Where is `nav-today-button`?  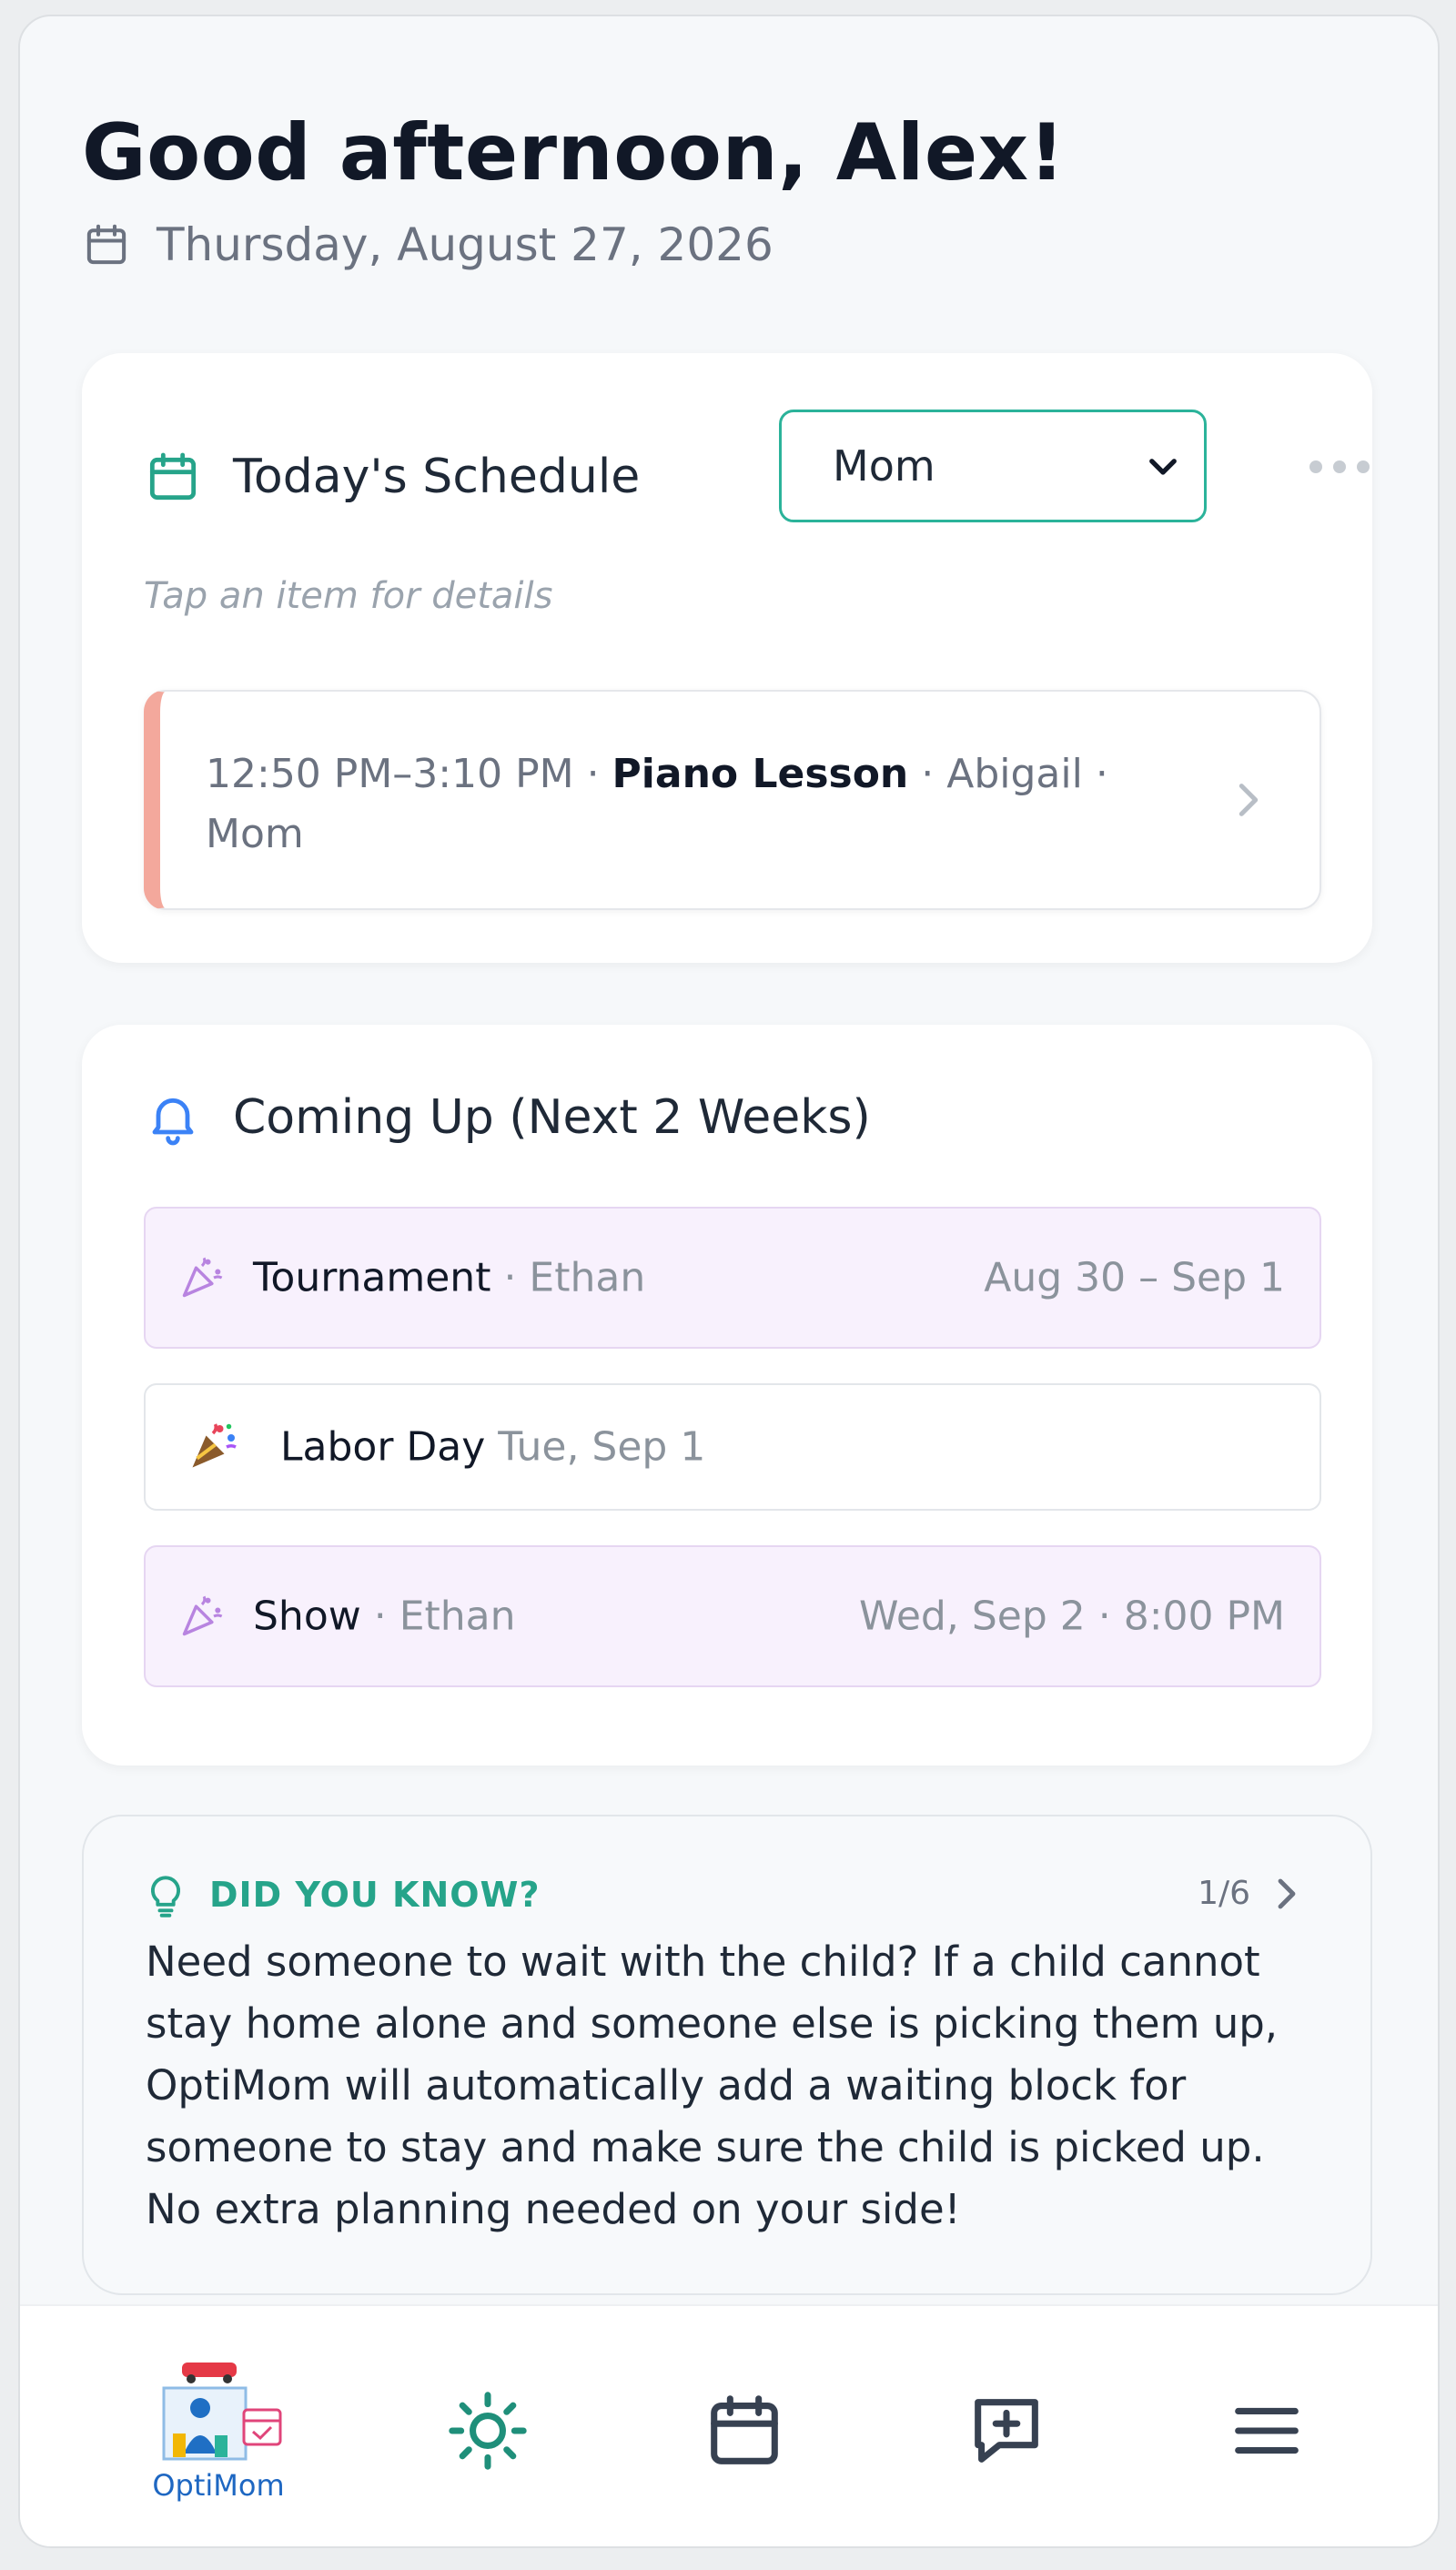 nav-today-button is located at coordinates (488, 2431).